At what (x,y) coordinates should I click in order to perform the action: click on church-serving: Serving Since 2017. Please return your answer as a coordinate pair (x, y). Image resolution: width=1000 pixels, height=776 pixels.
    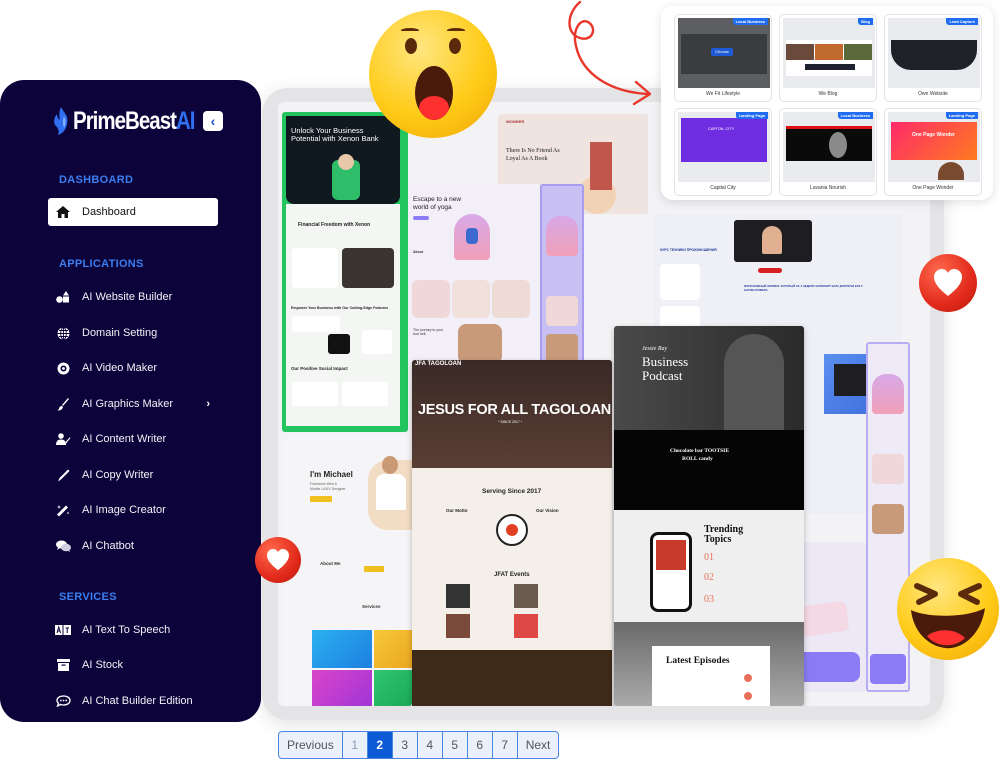
    Looking at the image, I should click on (512, 491).